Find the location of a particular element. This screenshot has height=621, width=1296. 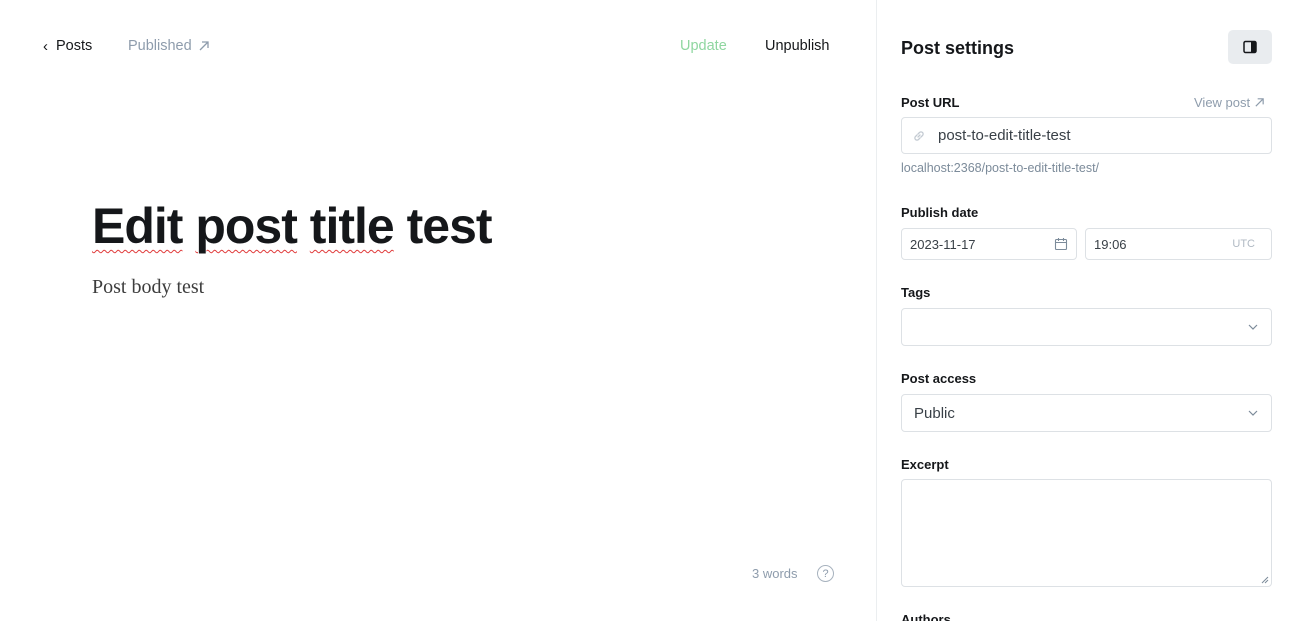

status-label: Published is located at coordinates (160, 46).